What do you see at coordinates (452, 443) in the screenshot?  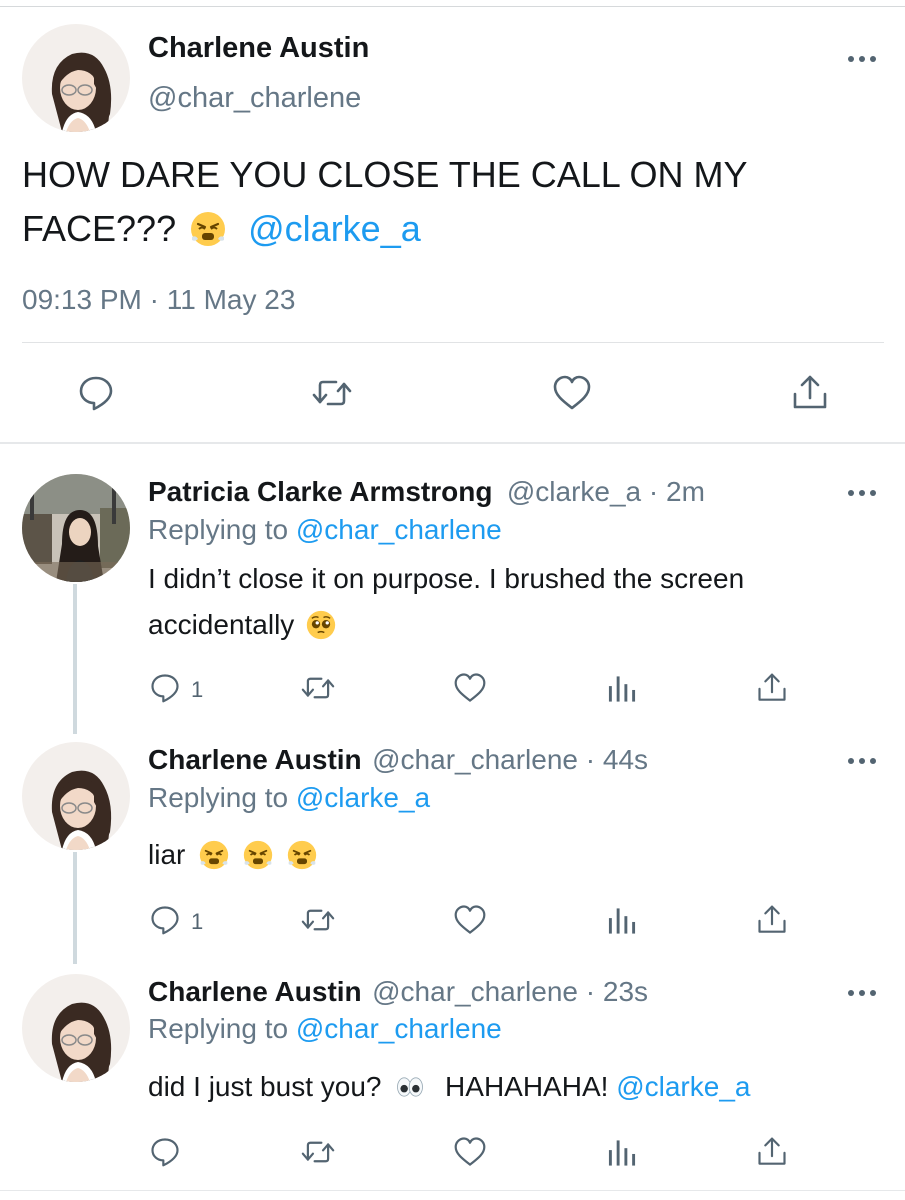 I see `section-divider` at bounding box center [452, 443].